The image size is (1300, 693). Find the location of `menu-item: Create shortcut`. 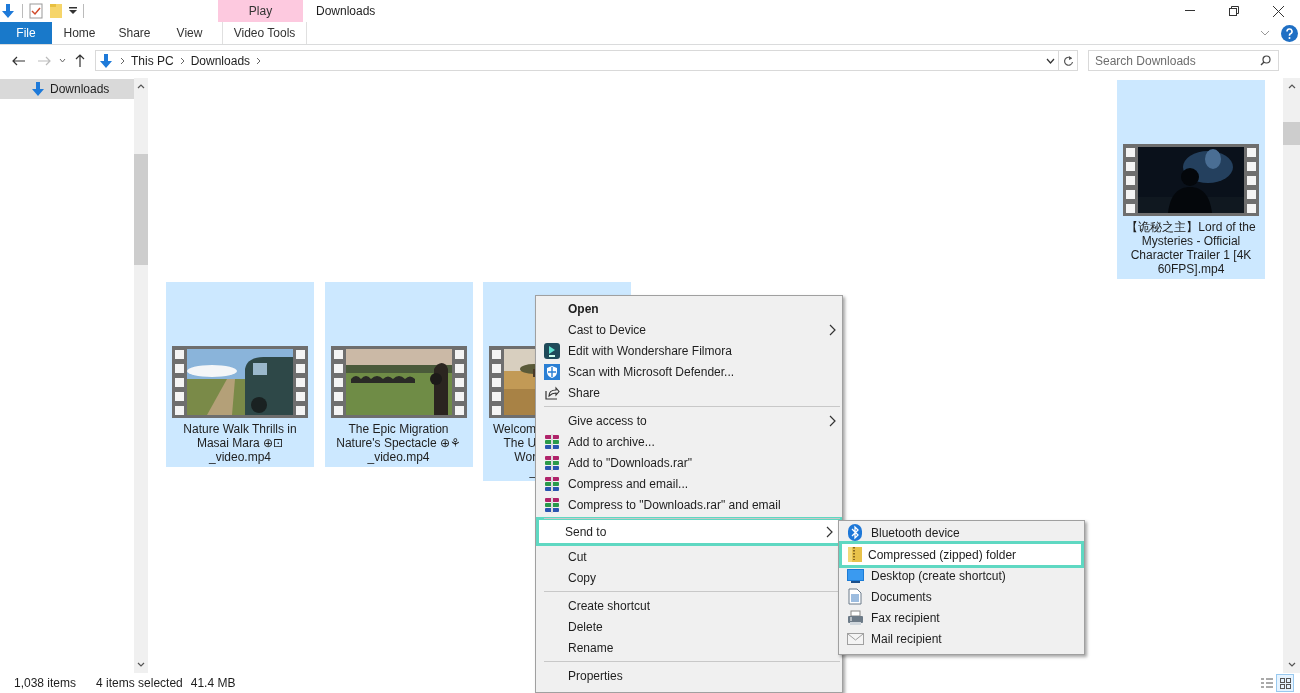

menu-item: Create shortcut is located at coordinates (689, 605).